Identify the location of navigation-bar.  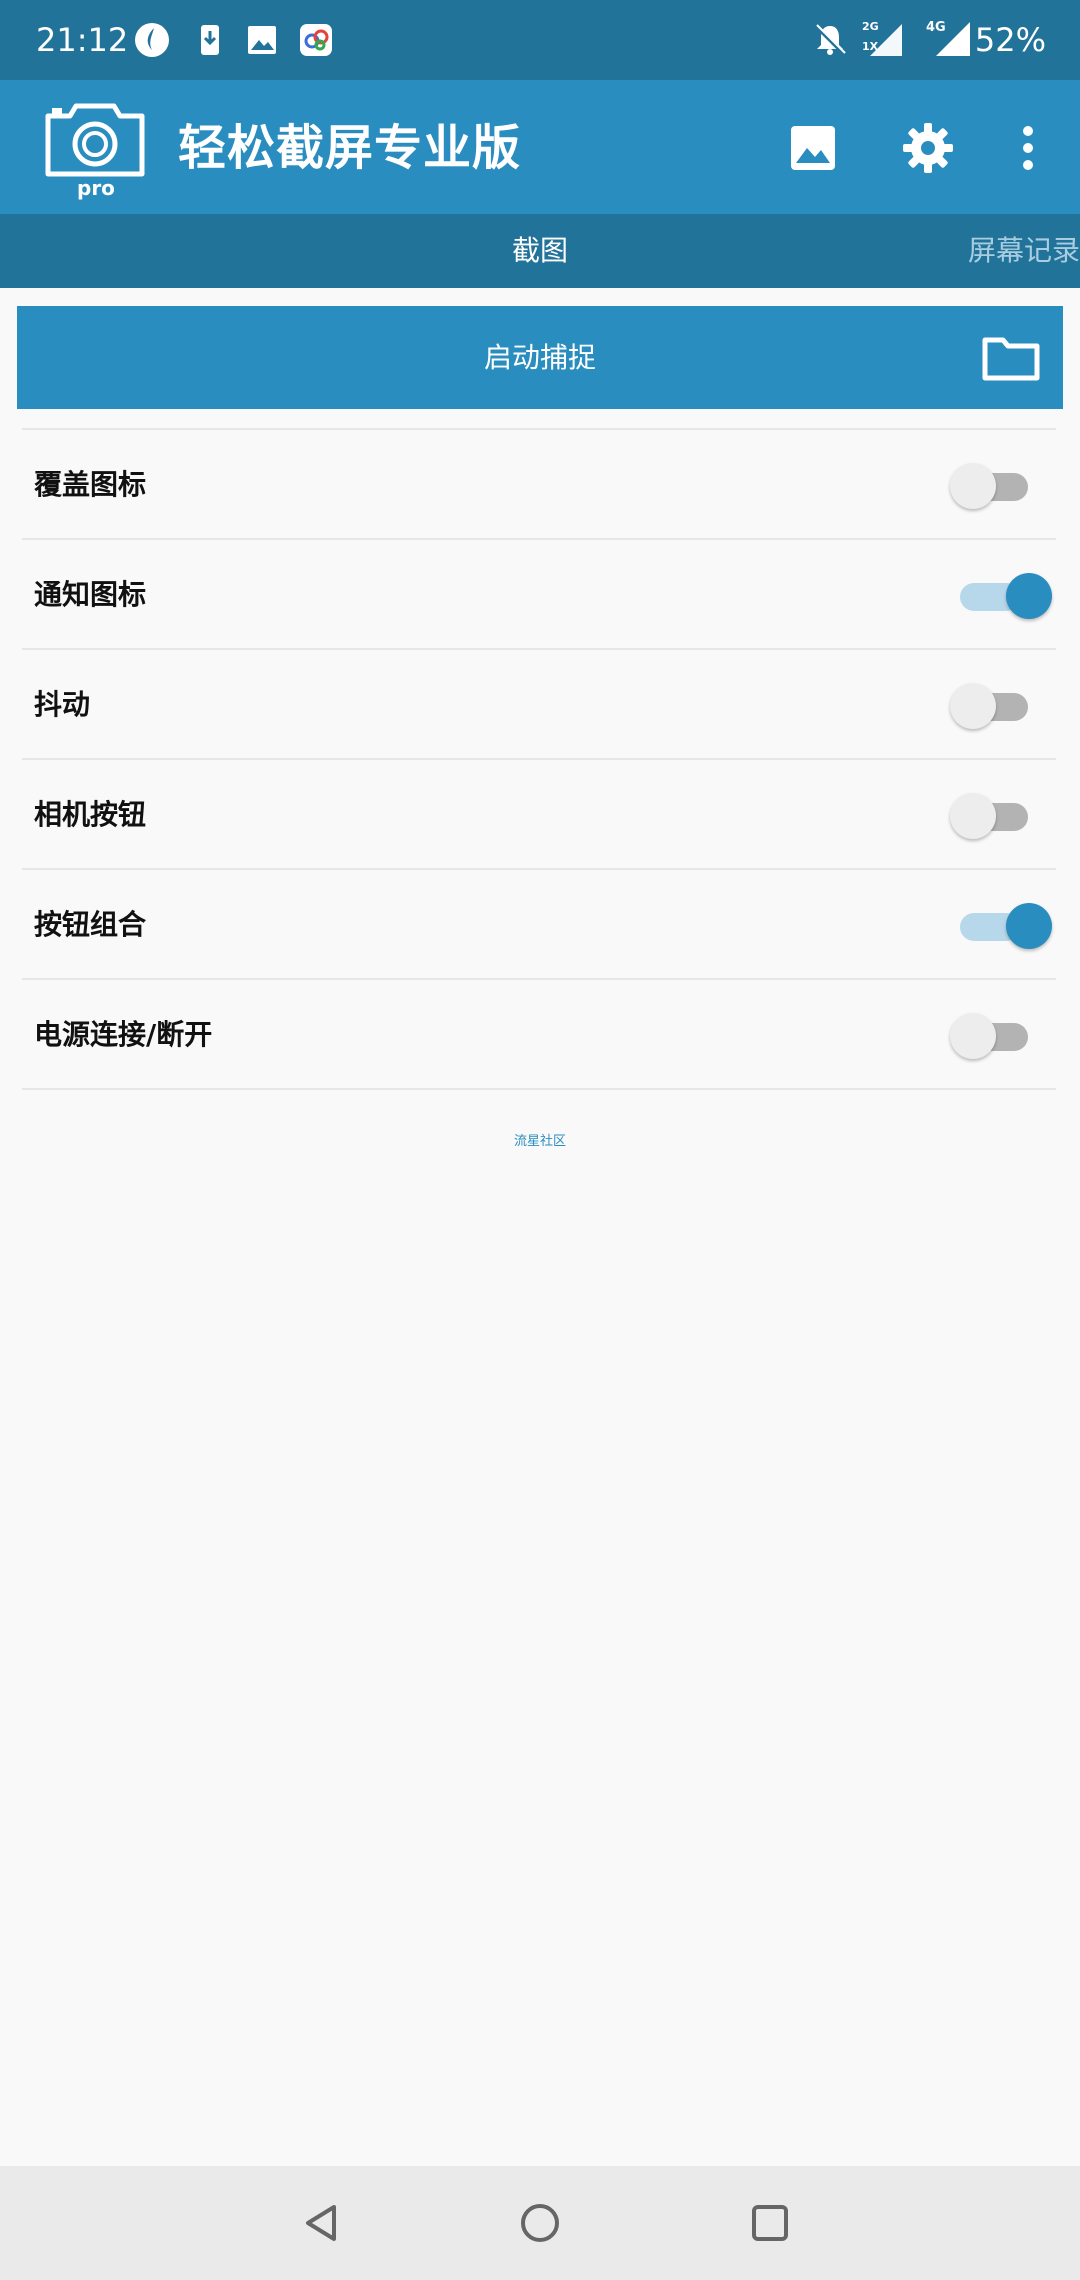
(540, 2223).